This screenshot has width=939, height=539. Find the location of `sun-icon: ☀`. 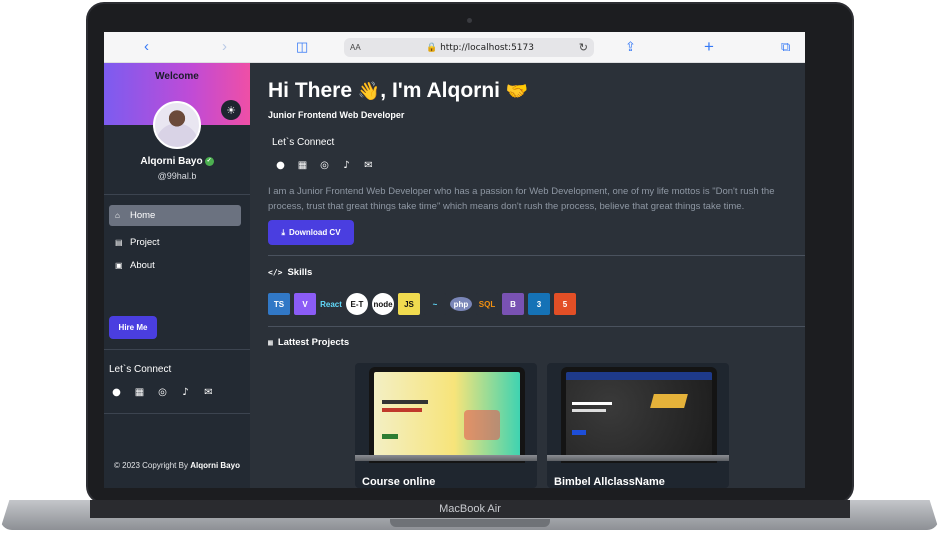

sun-icon: ☀ is located at coordinates (231, 110).